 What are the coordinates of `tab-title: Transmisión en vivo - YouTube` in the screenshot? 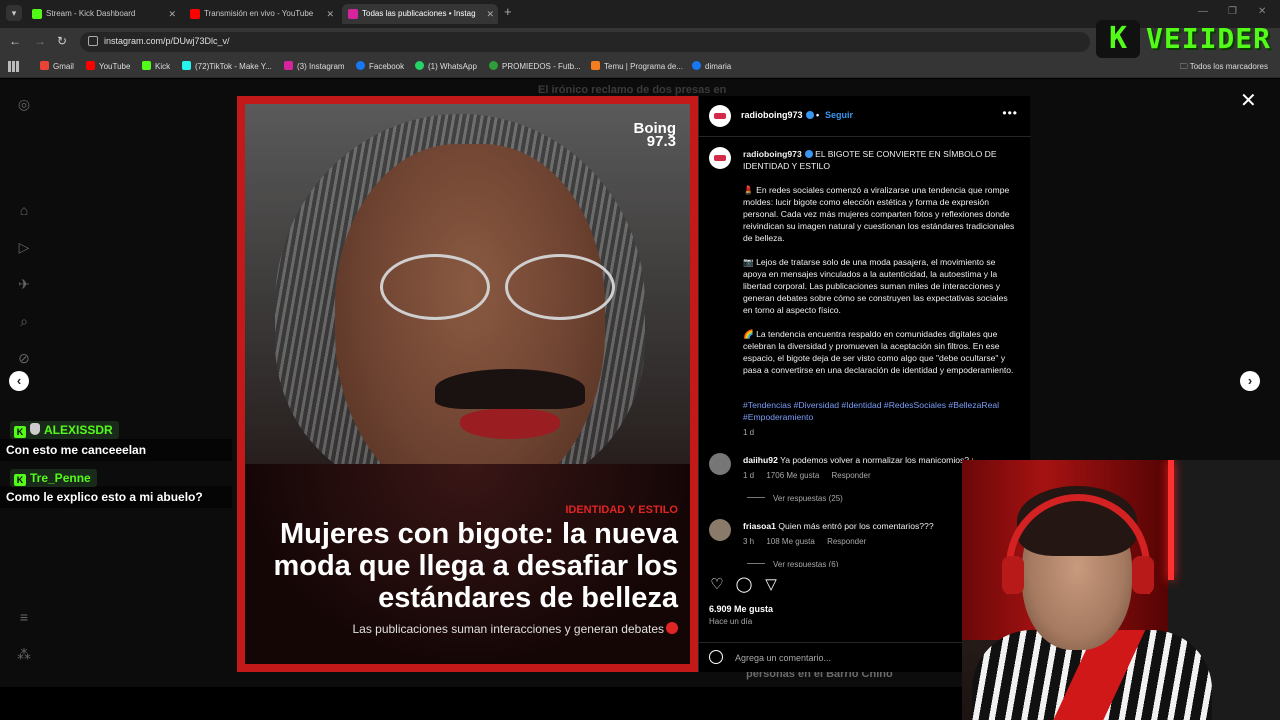 It's located at (259, 13).